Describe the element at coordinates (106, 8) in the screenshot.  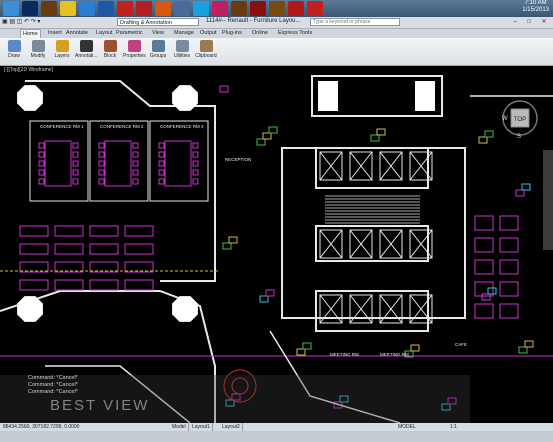
I see `outlook-icon` at that location.